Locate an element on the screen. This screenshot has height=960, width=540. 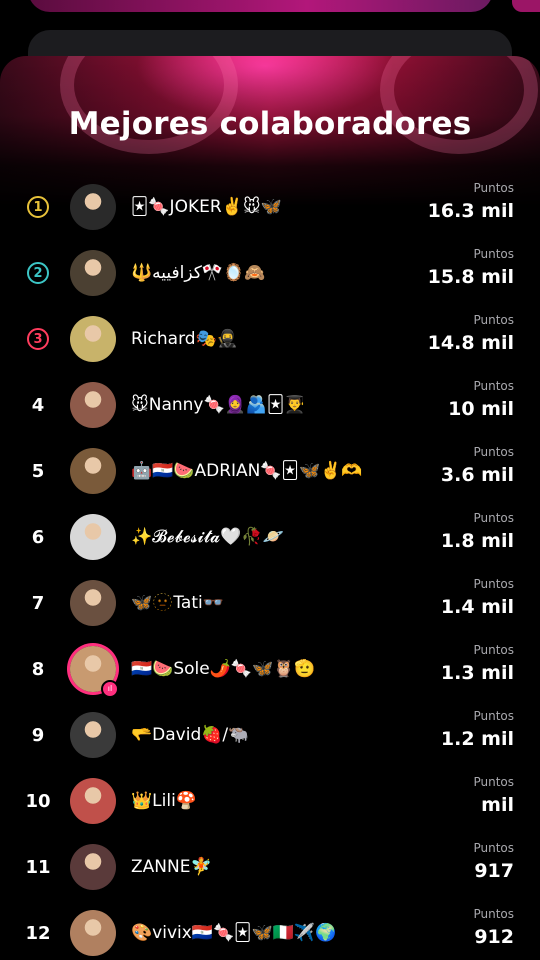
rank: 4 is located at coordinates (38, 405).